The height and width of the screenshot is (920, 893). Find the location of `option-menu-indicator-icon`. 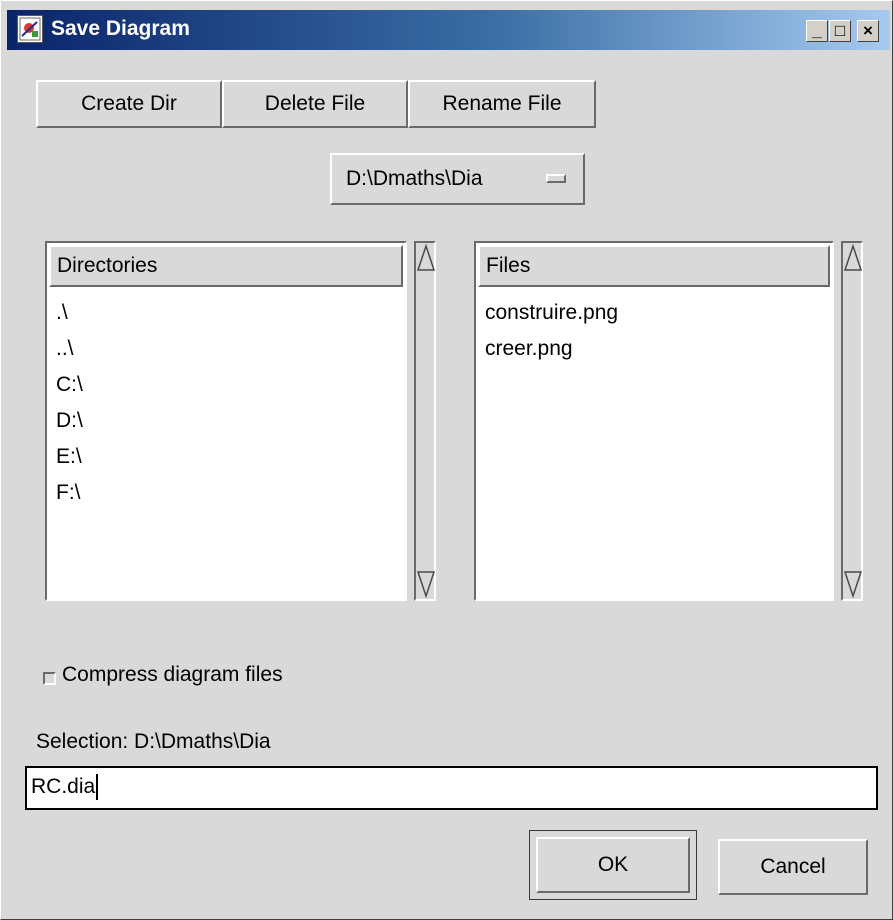

option-menu-indicator-icon is located at coordinates (556, 178).